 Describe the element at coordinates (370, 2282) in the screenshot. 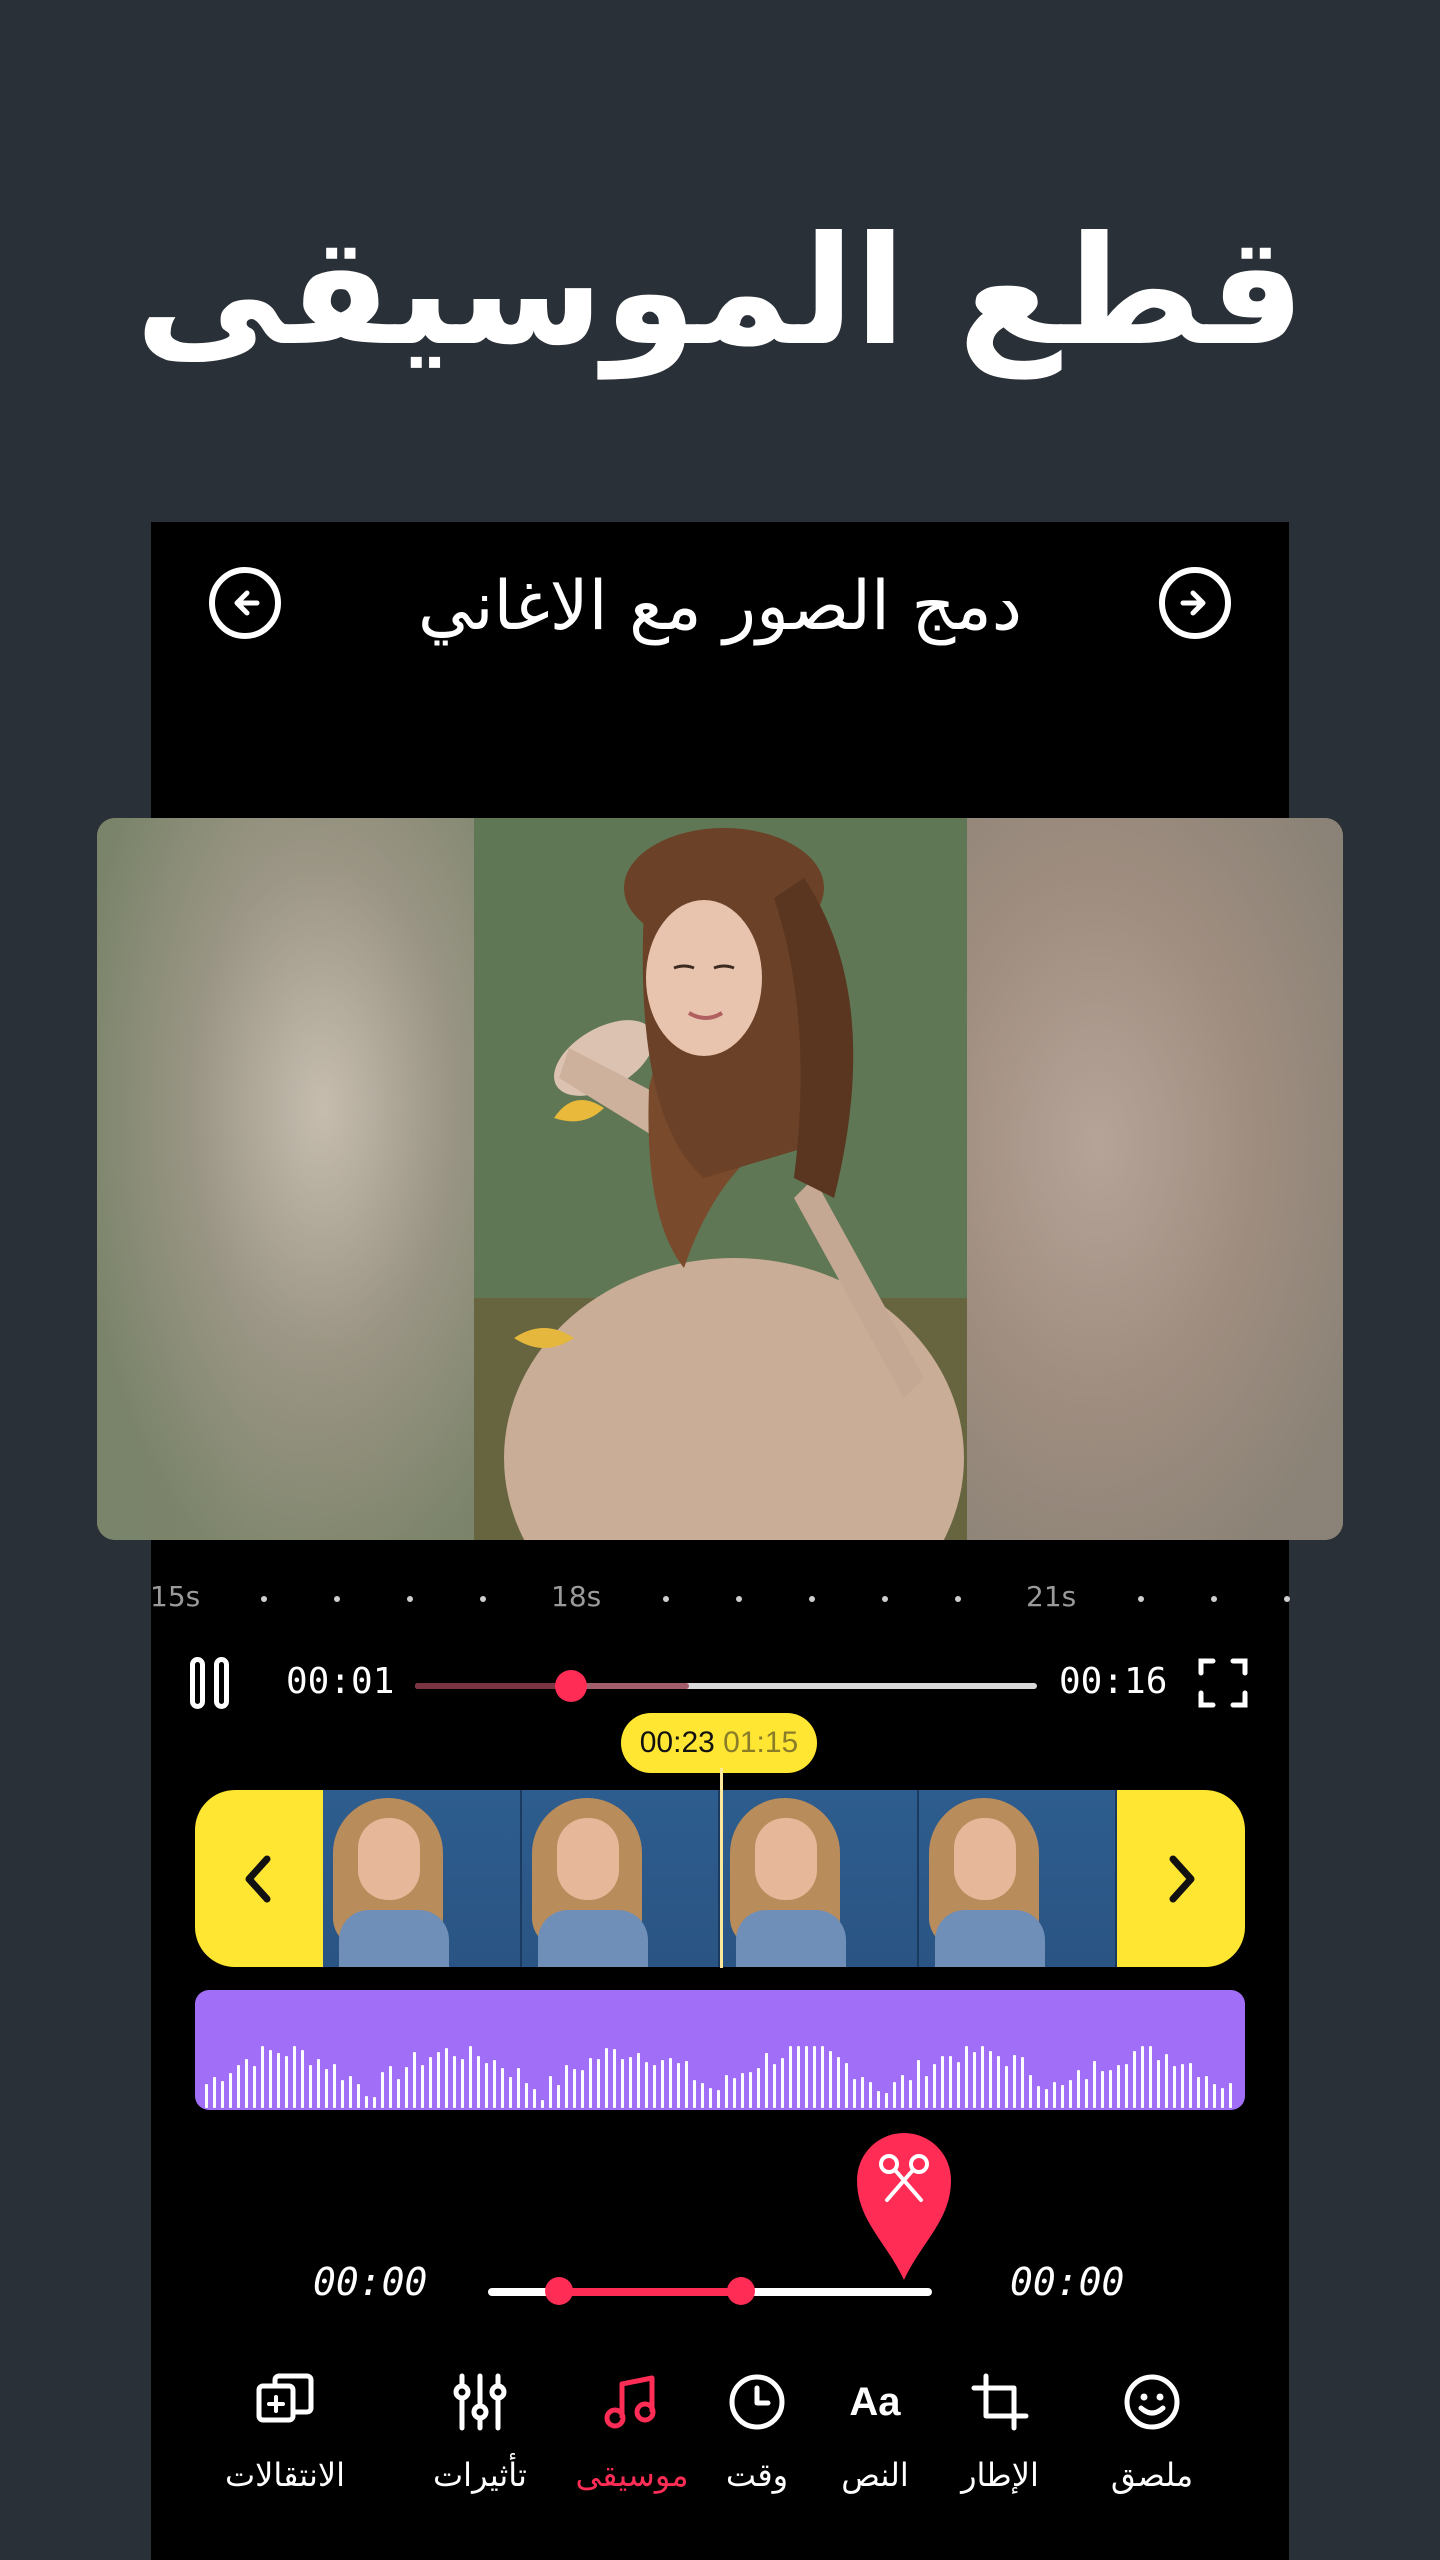

I see `cut-start-time: 00:00` at that location.